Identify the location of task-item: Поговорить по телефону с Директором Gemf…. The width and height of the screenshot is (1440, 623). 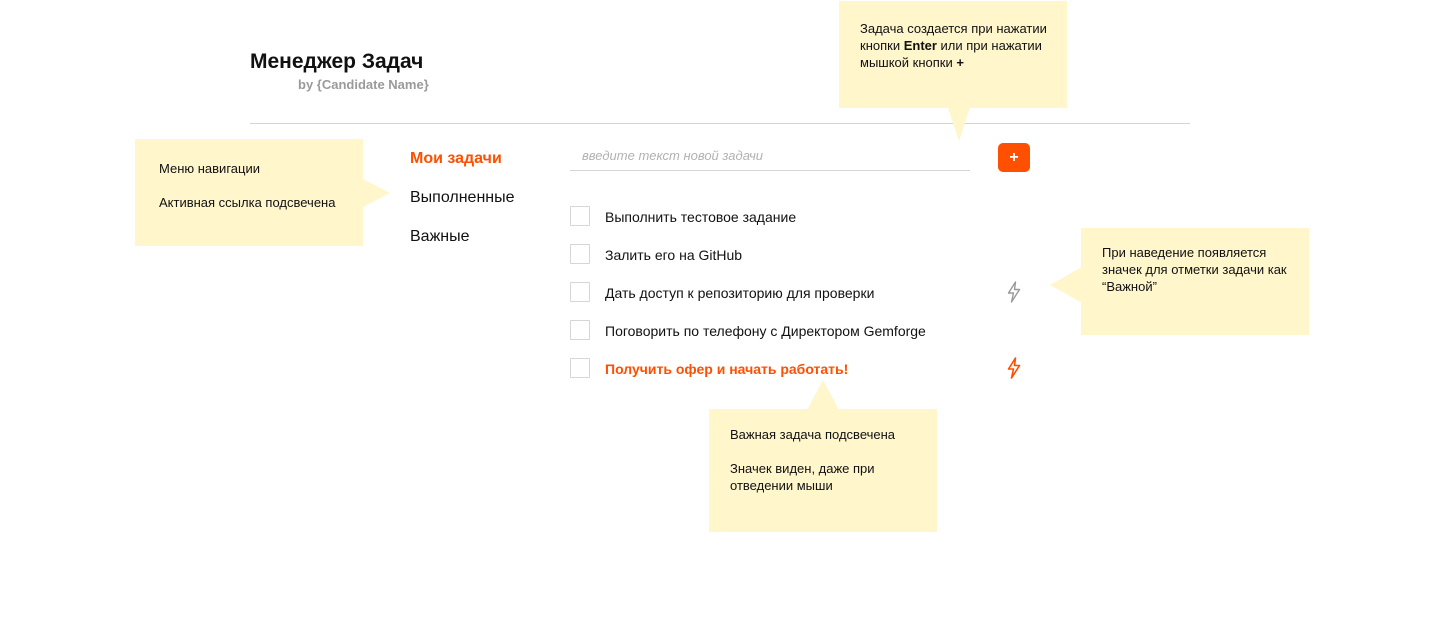
(800, 331).